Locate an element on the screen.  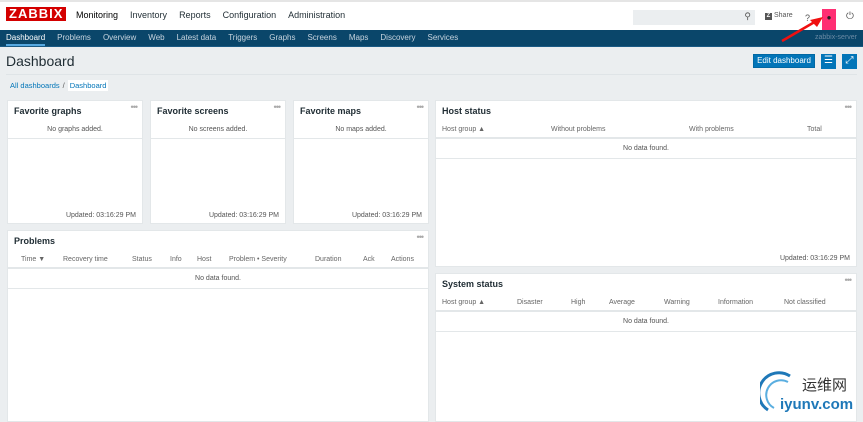
page-title: Dashboard is located at coordinates (40, 61).